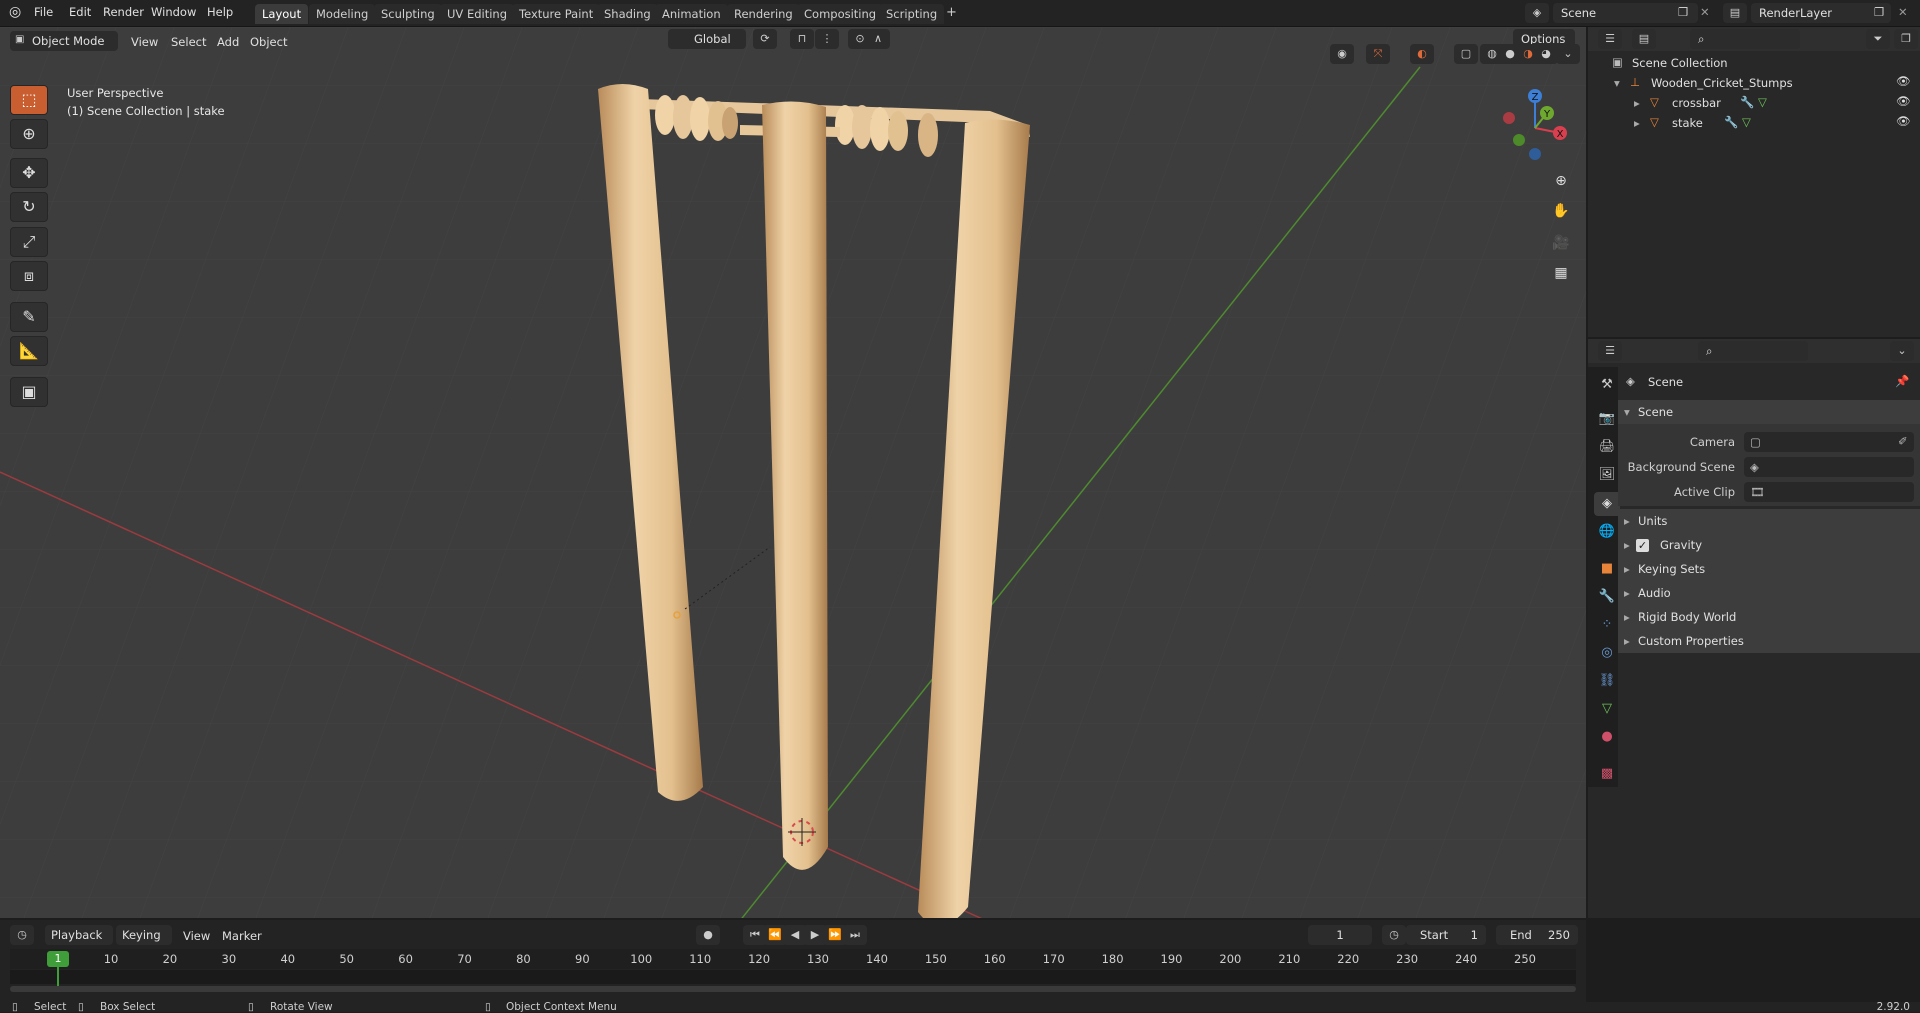 This screenshot has width=1920, height=1013. Describe the element at coordinates (29, 392) in the screenshot. I see `add-cube-tool: ▣` at that location.